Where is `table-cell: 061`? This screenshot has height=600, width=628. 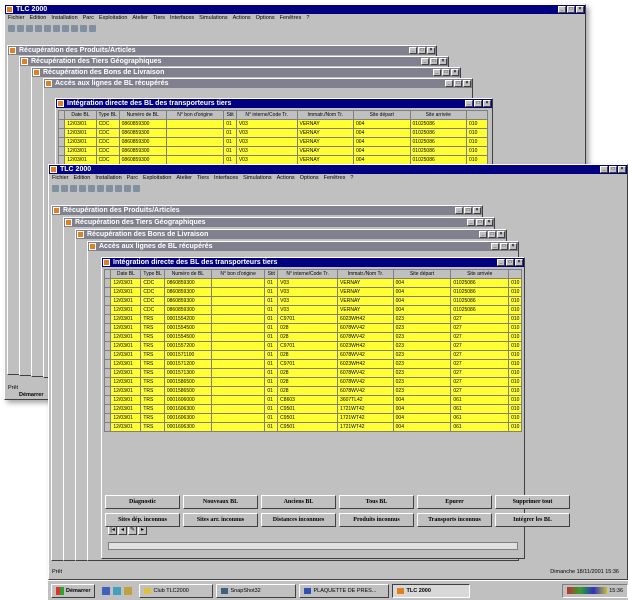 table-cell: 061 is located at coordinates (480, 418).